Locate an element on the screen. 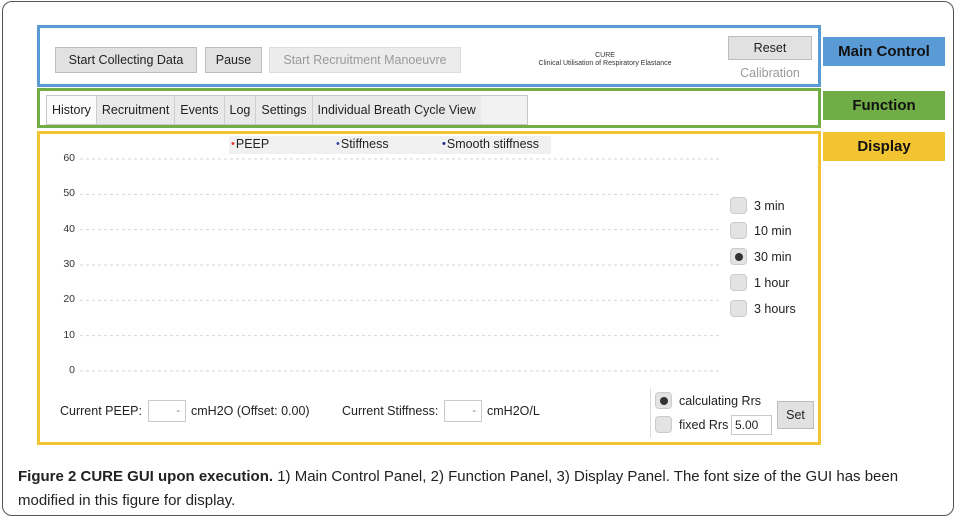  y-tick-label: 50 is located at coordinates (69, 193).